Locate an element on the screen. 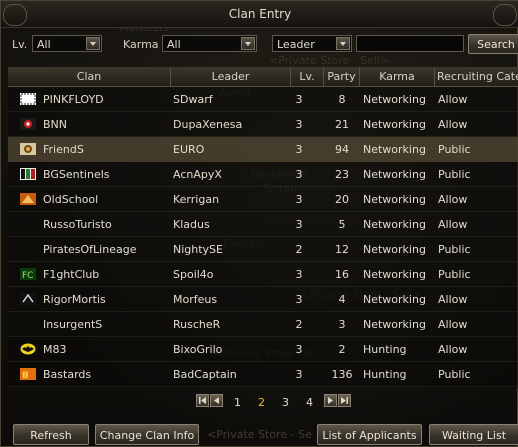 This screenshot has height=447, width=518. oldschool-crest-icon is located at coordinates (28, 199).